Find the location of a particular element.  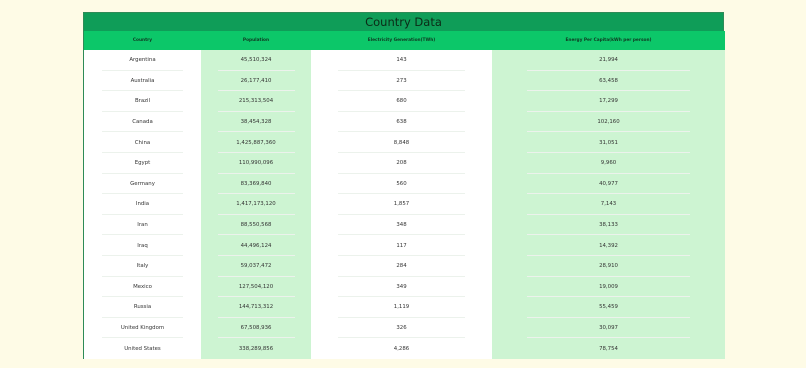

cell-electricity: 1,119 is located at coordinates (401, 307).